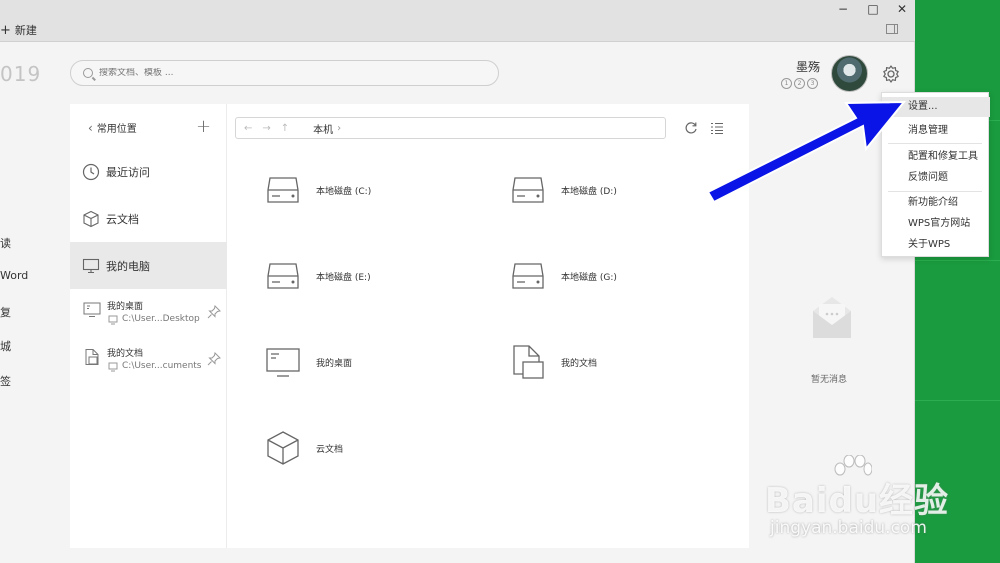  Describe the element at coordinates (936, 203) in the screenshot. I see `menu-item-whats-new: 新功能介绍` at that location.